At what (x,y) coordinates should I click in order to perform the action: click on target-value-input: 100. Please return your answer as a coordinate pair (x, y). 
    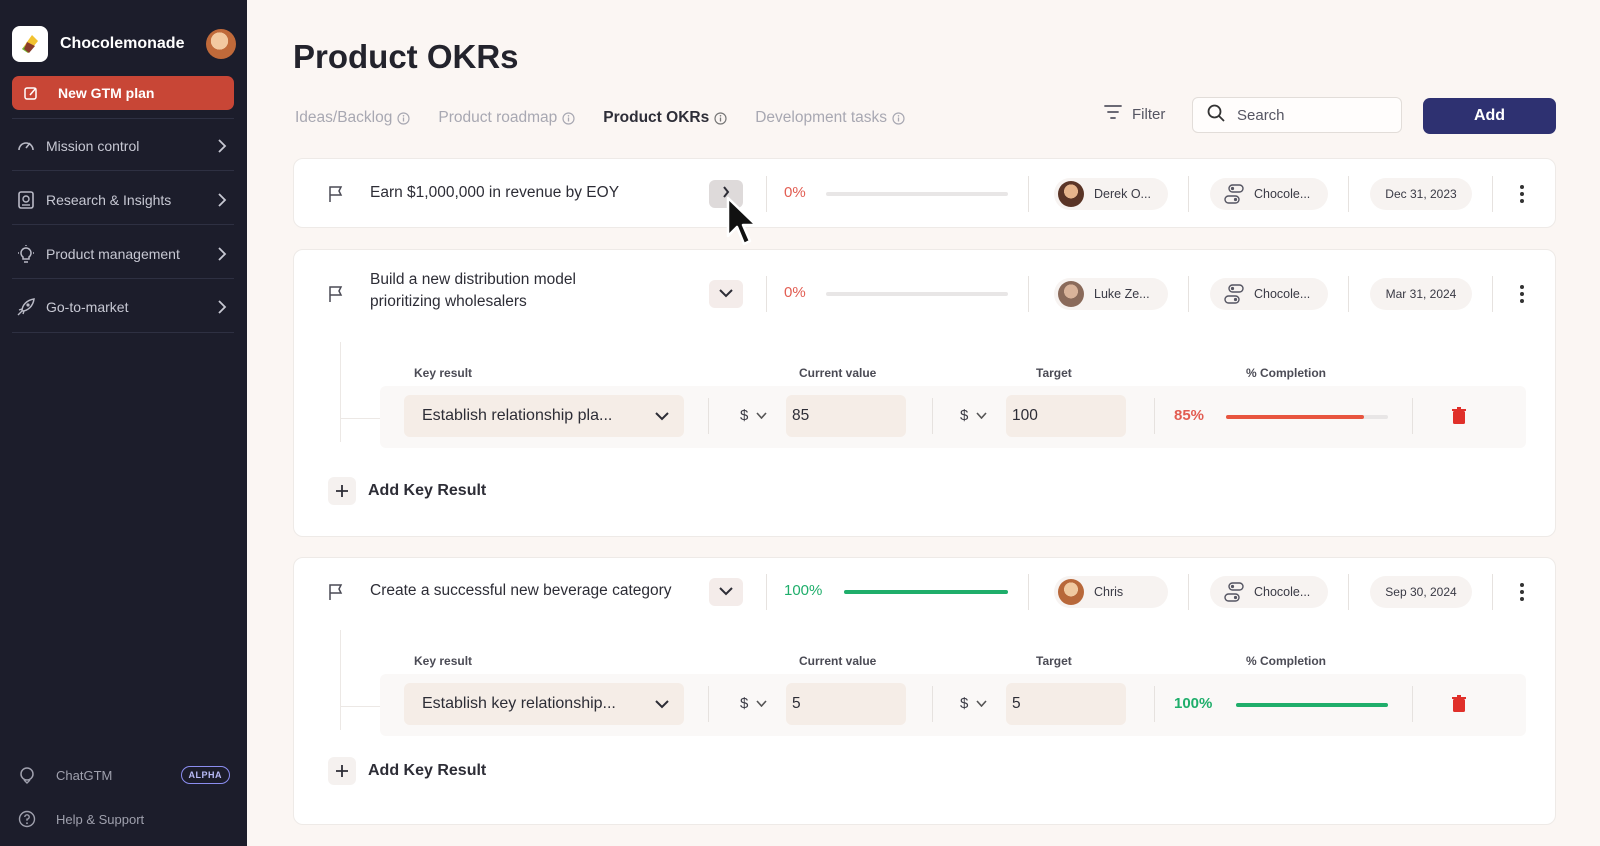
    Looking at the image, I should click on (1066, 416).